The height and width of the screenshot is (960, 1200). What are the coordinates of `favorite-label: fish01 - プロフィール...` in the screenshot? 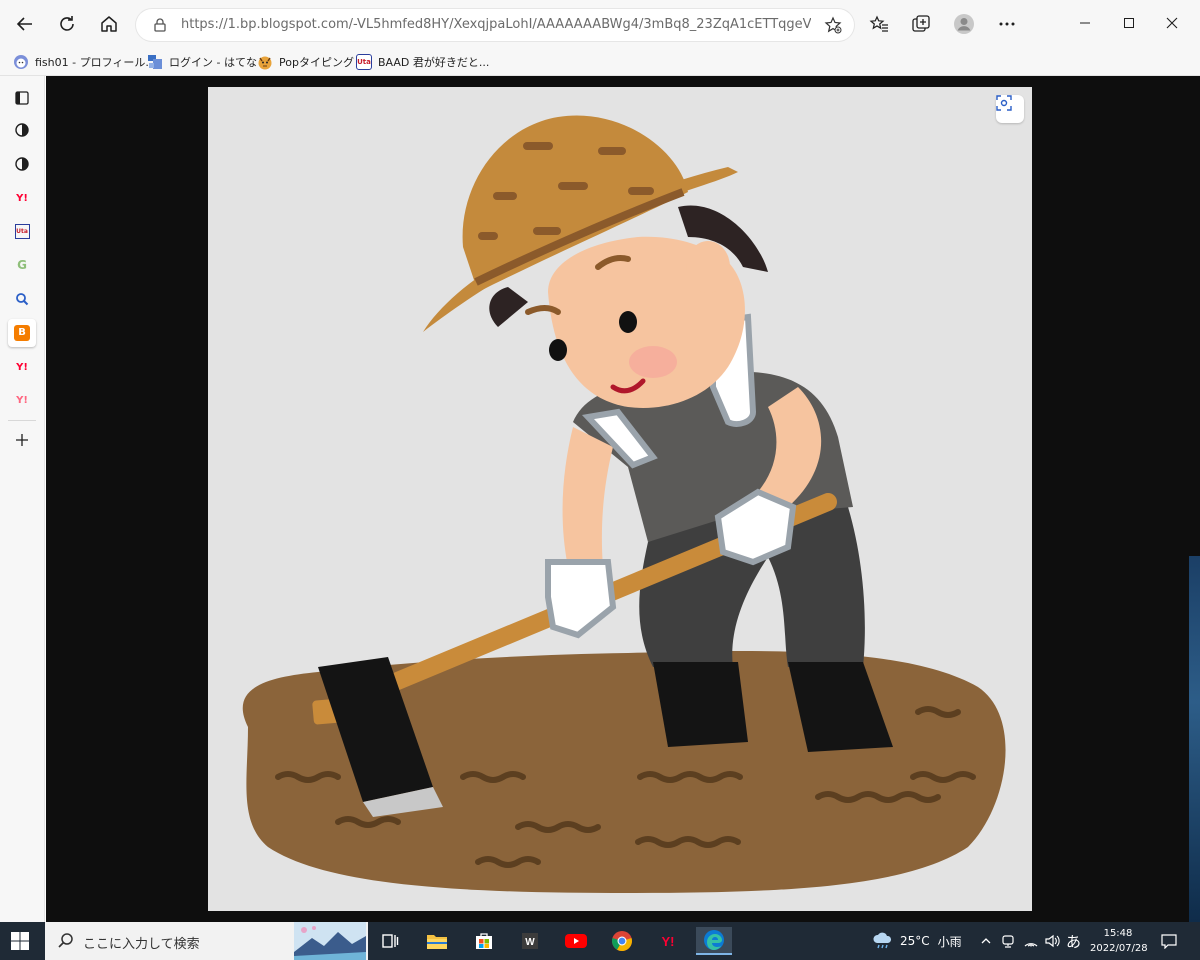 It's located at (95, 62).